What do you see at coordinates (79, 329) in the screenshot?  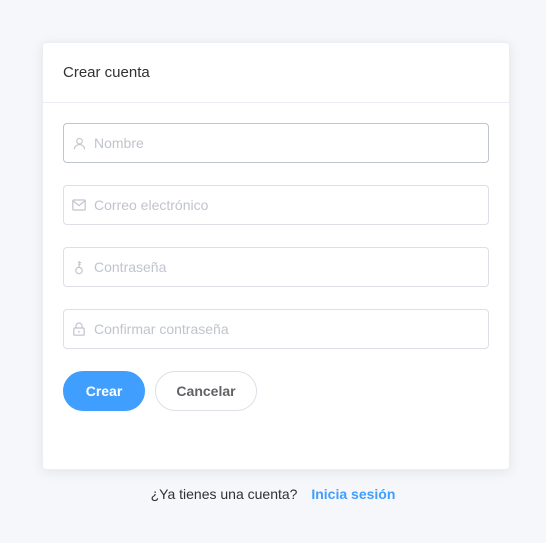 I see `lock-icon` at bounding box center [79, 329].